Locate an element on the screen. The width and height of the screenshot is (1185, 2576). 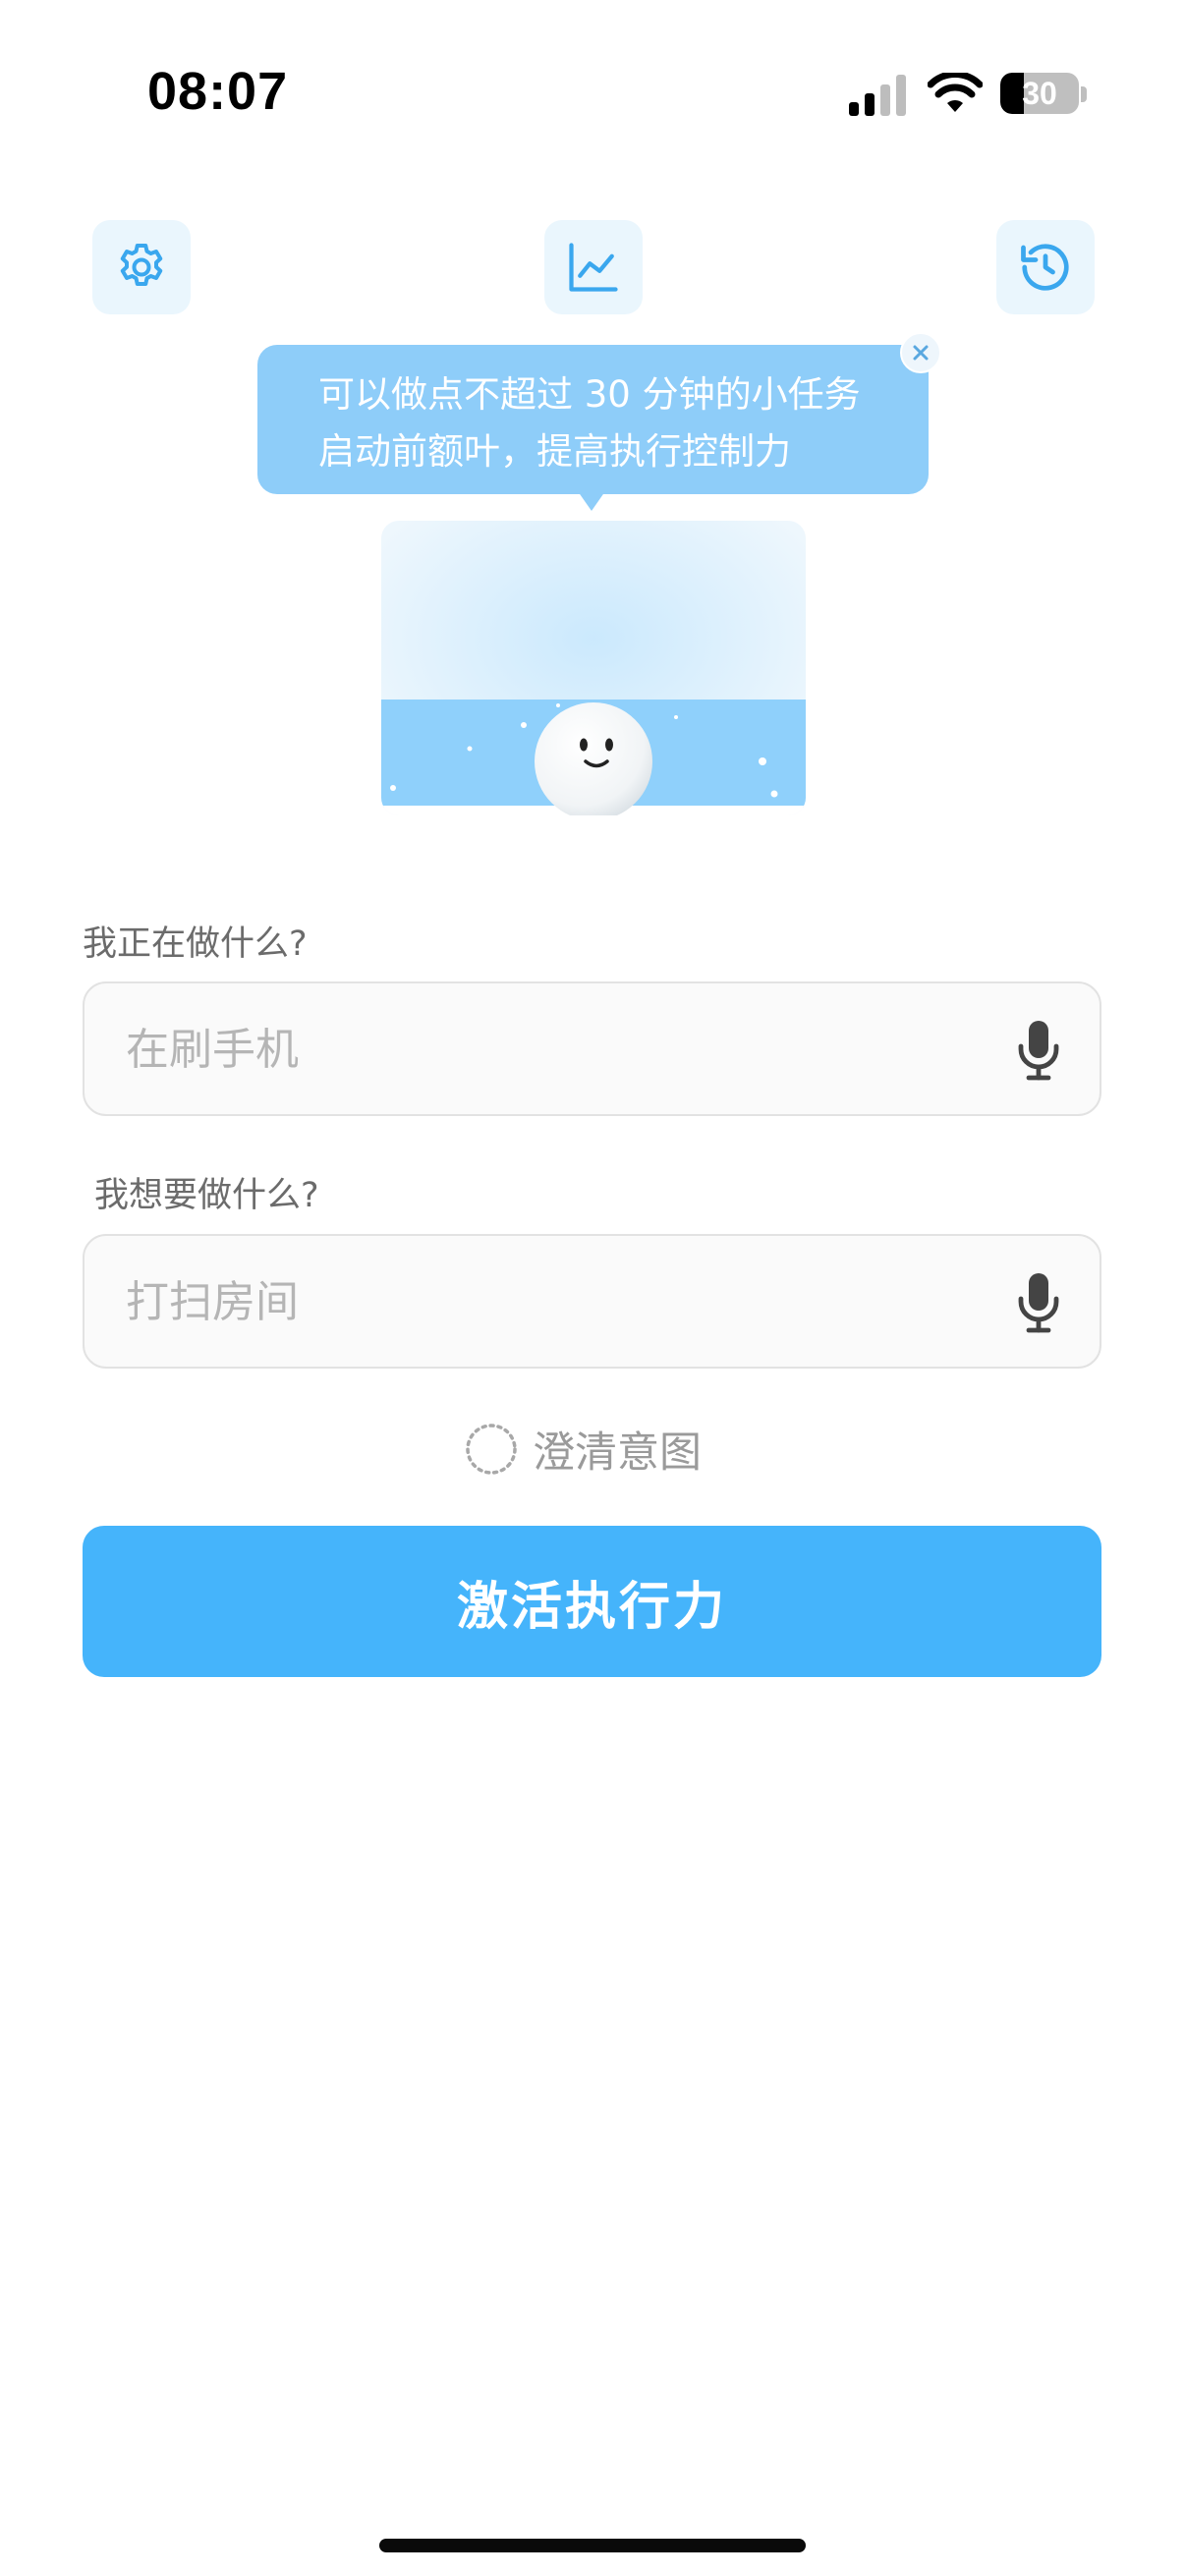
current-activity-field is located at coordinates (592, 1048).